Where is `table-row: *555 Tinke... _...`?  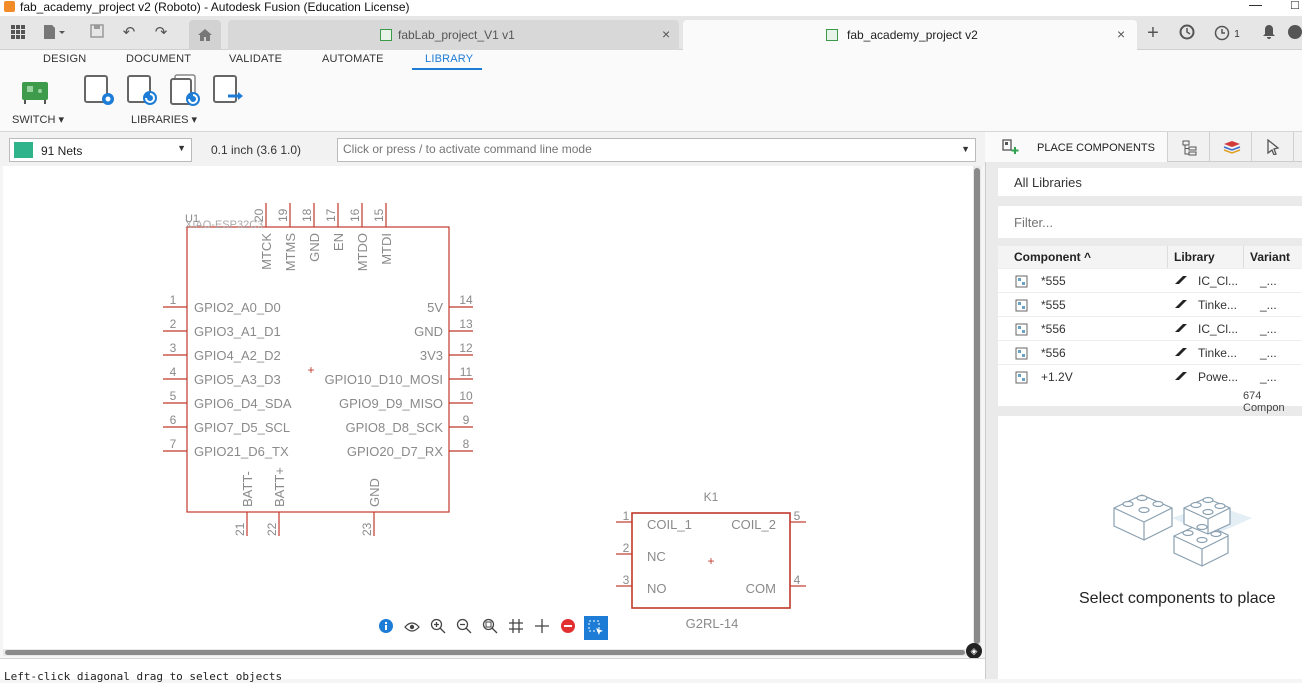
table-row: *555 Tinke... _... is located at coordinates (1150, 304).